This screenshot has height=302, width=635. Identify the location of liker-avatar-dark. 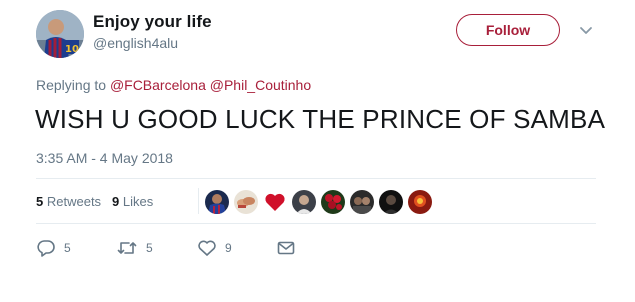
(391, 202).